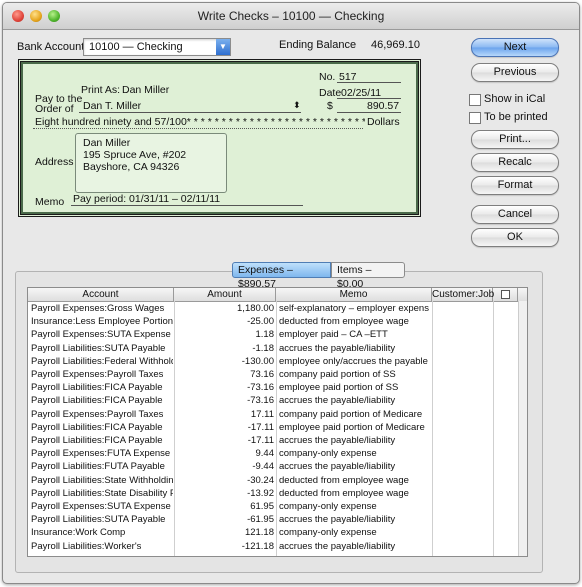 Image resolution: width=582 pixels, height=587 pixels. What do you see at coordinates (225, 493) in the screenshot?
I see `amount-cell: -13.92` at bounding box center [225, 493].